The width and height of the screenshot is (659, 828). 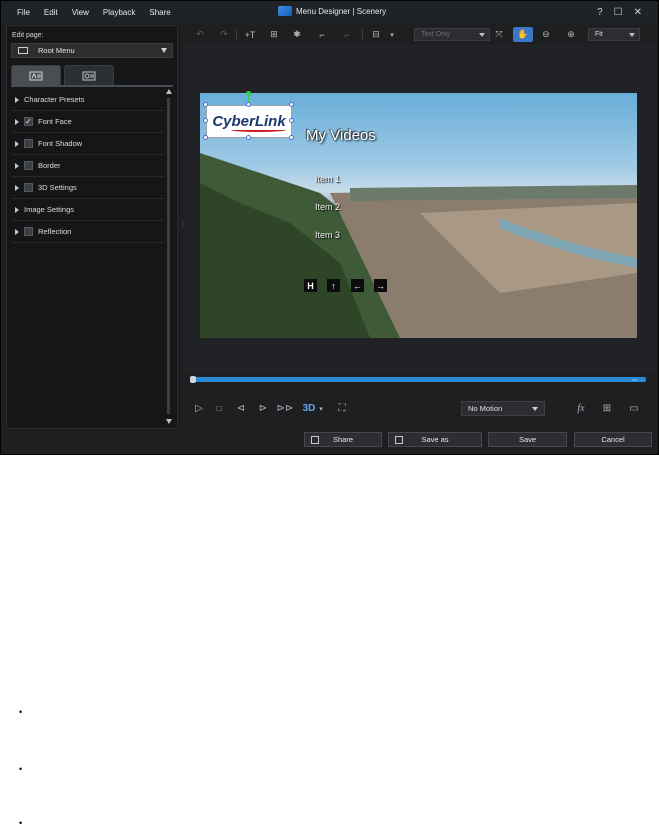 I want to click on property-font-shadow: Font Shadow, so click(x=88, y=144).